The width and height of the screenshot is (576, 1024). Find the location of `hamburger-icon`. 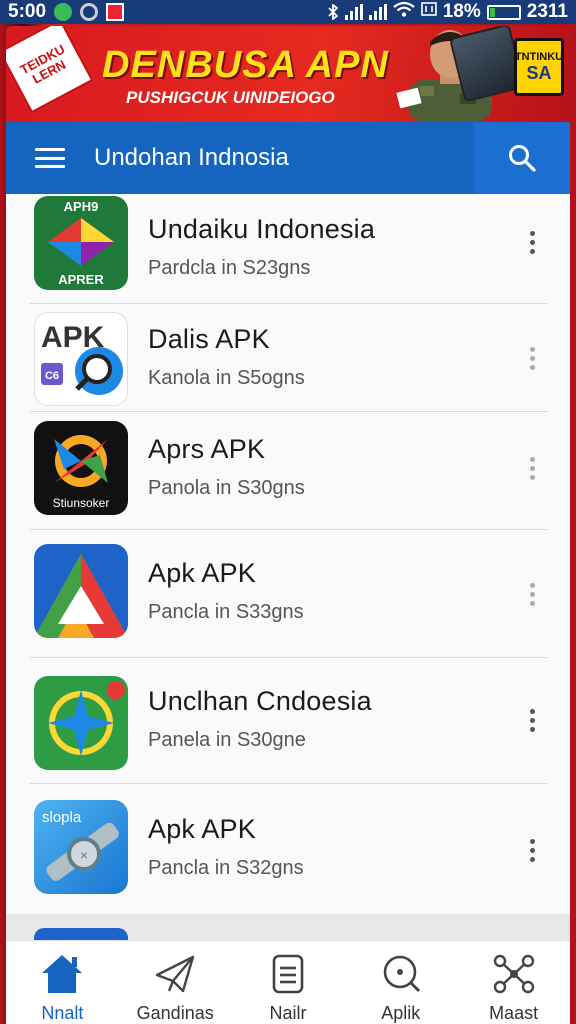

hamburger-icon is located at coordinates (50, 158).